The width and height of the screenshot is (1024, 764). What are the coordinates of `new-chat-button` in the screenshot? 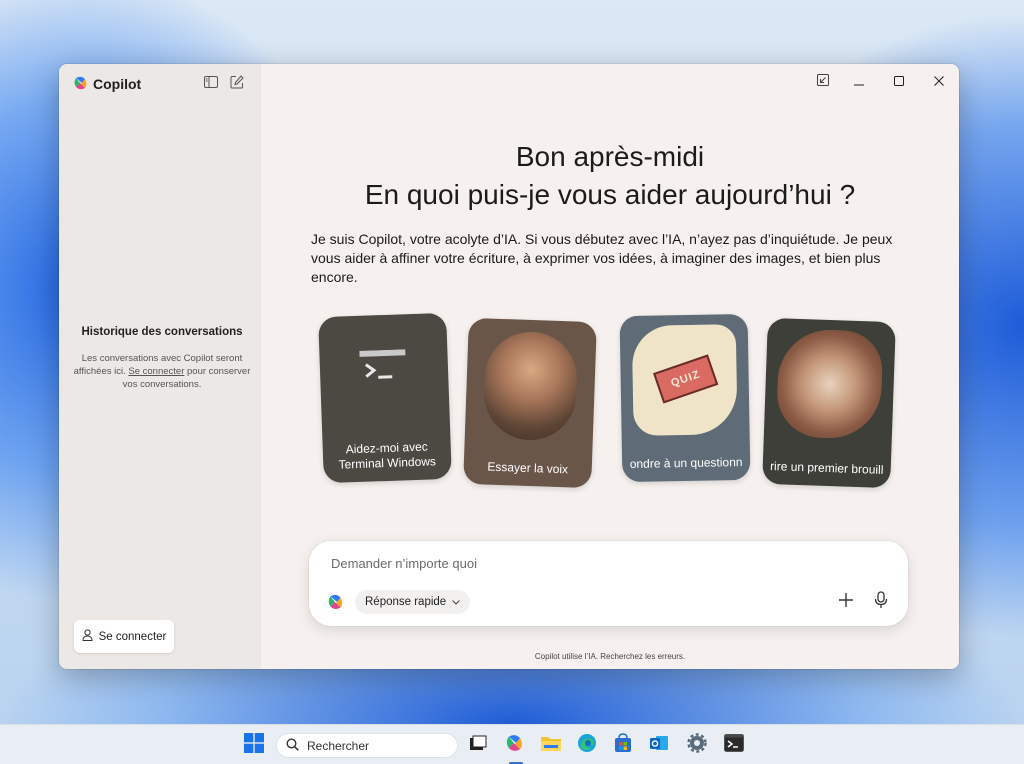 It's located at (237, 84).